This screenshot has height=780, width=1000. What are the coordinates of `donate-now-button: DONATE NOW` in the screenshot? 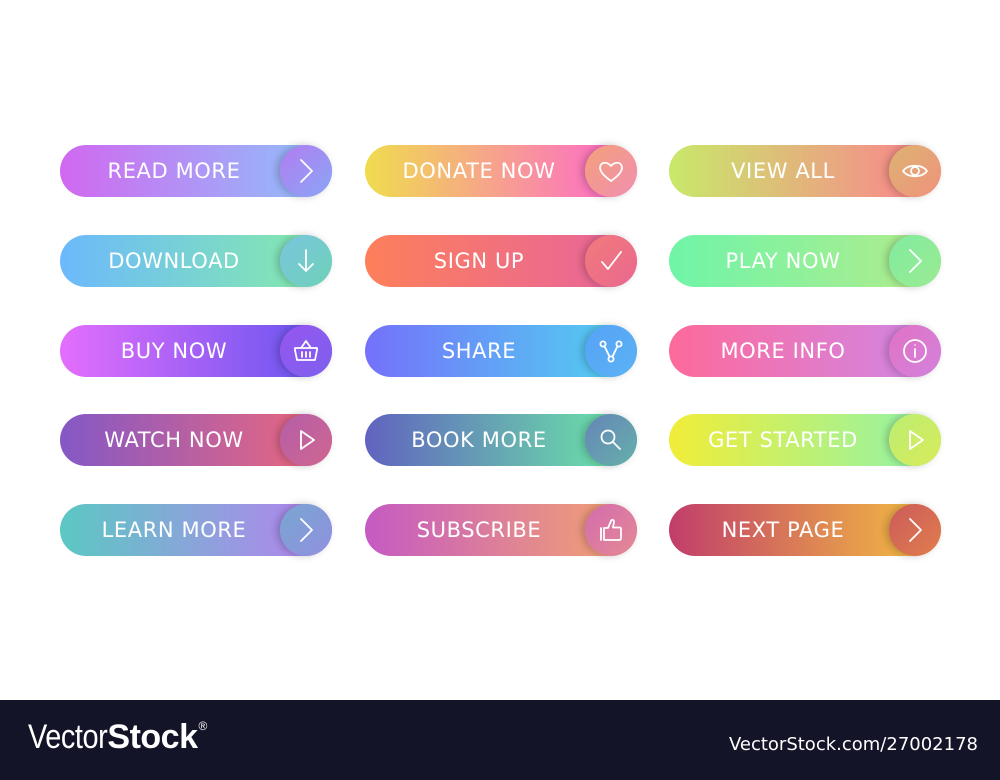 It's located at (501, 171).